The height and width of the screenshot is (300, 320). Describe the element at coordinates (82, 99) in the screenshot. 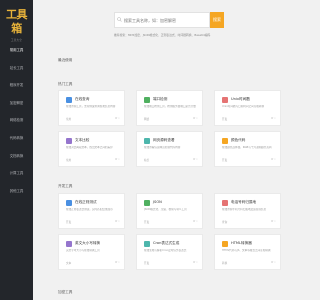

I see `tool-title: 在线查询` at that location.